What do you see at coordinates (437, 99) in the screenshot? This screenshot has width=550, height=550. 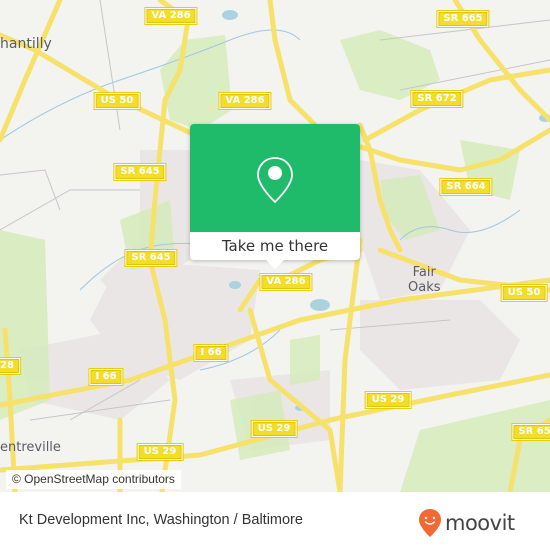 I see `road-shield-sr672: SR 672` at bounding box center [437, 99].